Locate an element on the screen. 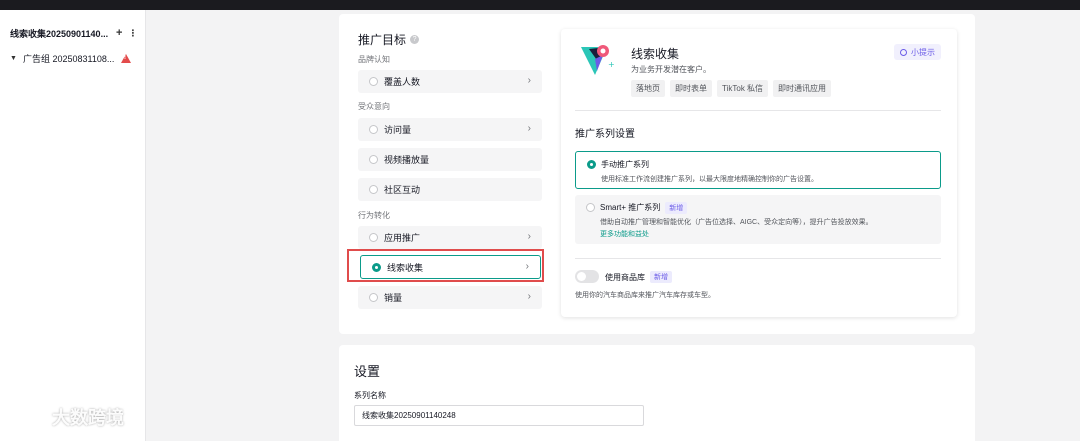 This screenshot has height=441, width=1080. catalog-toggle is located at coordinates (587, 276).